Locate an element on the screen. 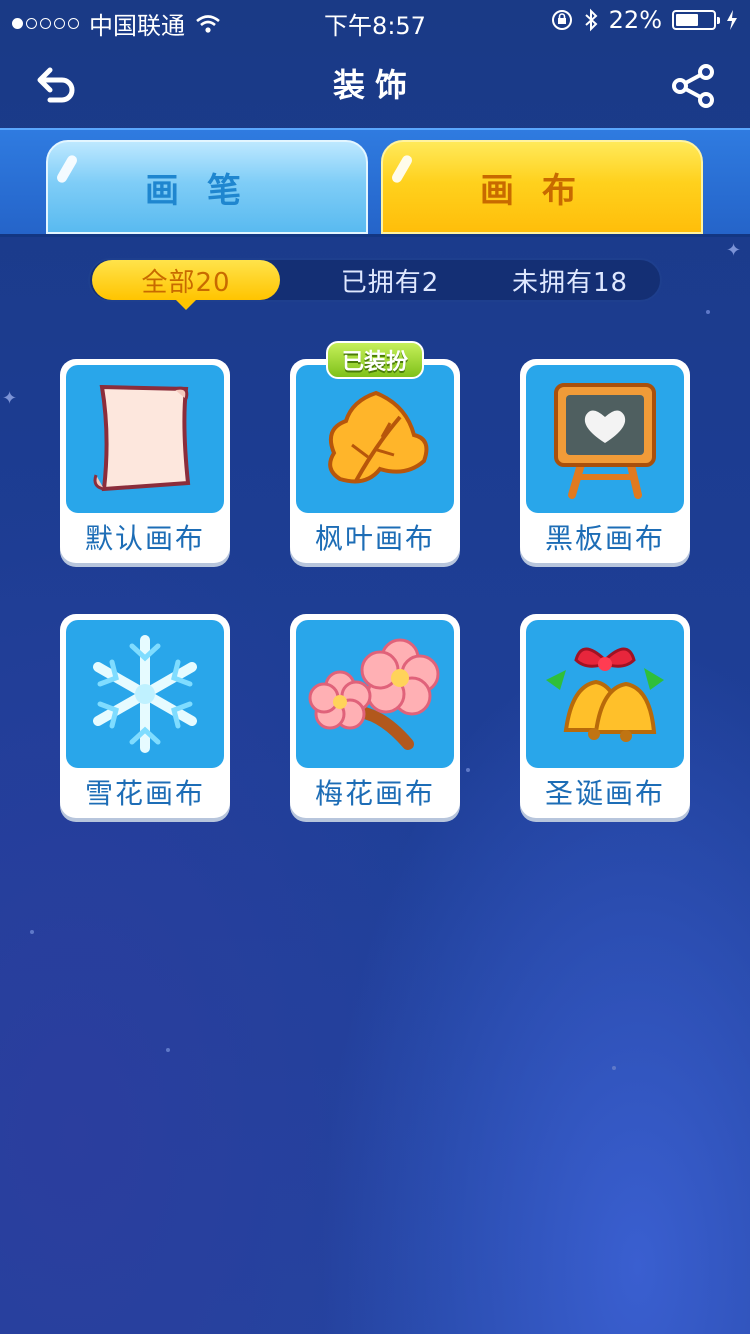 The height and width of the screenshot is (1334, 750). christmas-bells-icon is located at coordinates (605, 694).